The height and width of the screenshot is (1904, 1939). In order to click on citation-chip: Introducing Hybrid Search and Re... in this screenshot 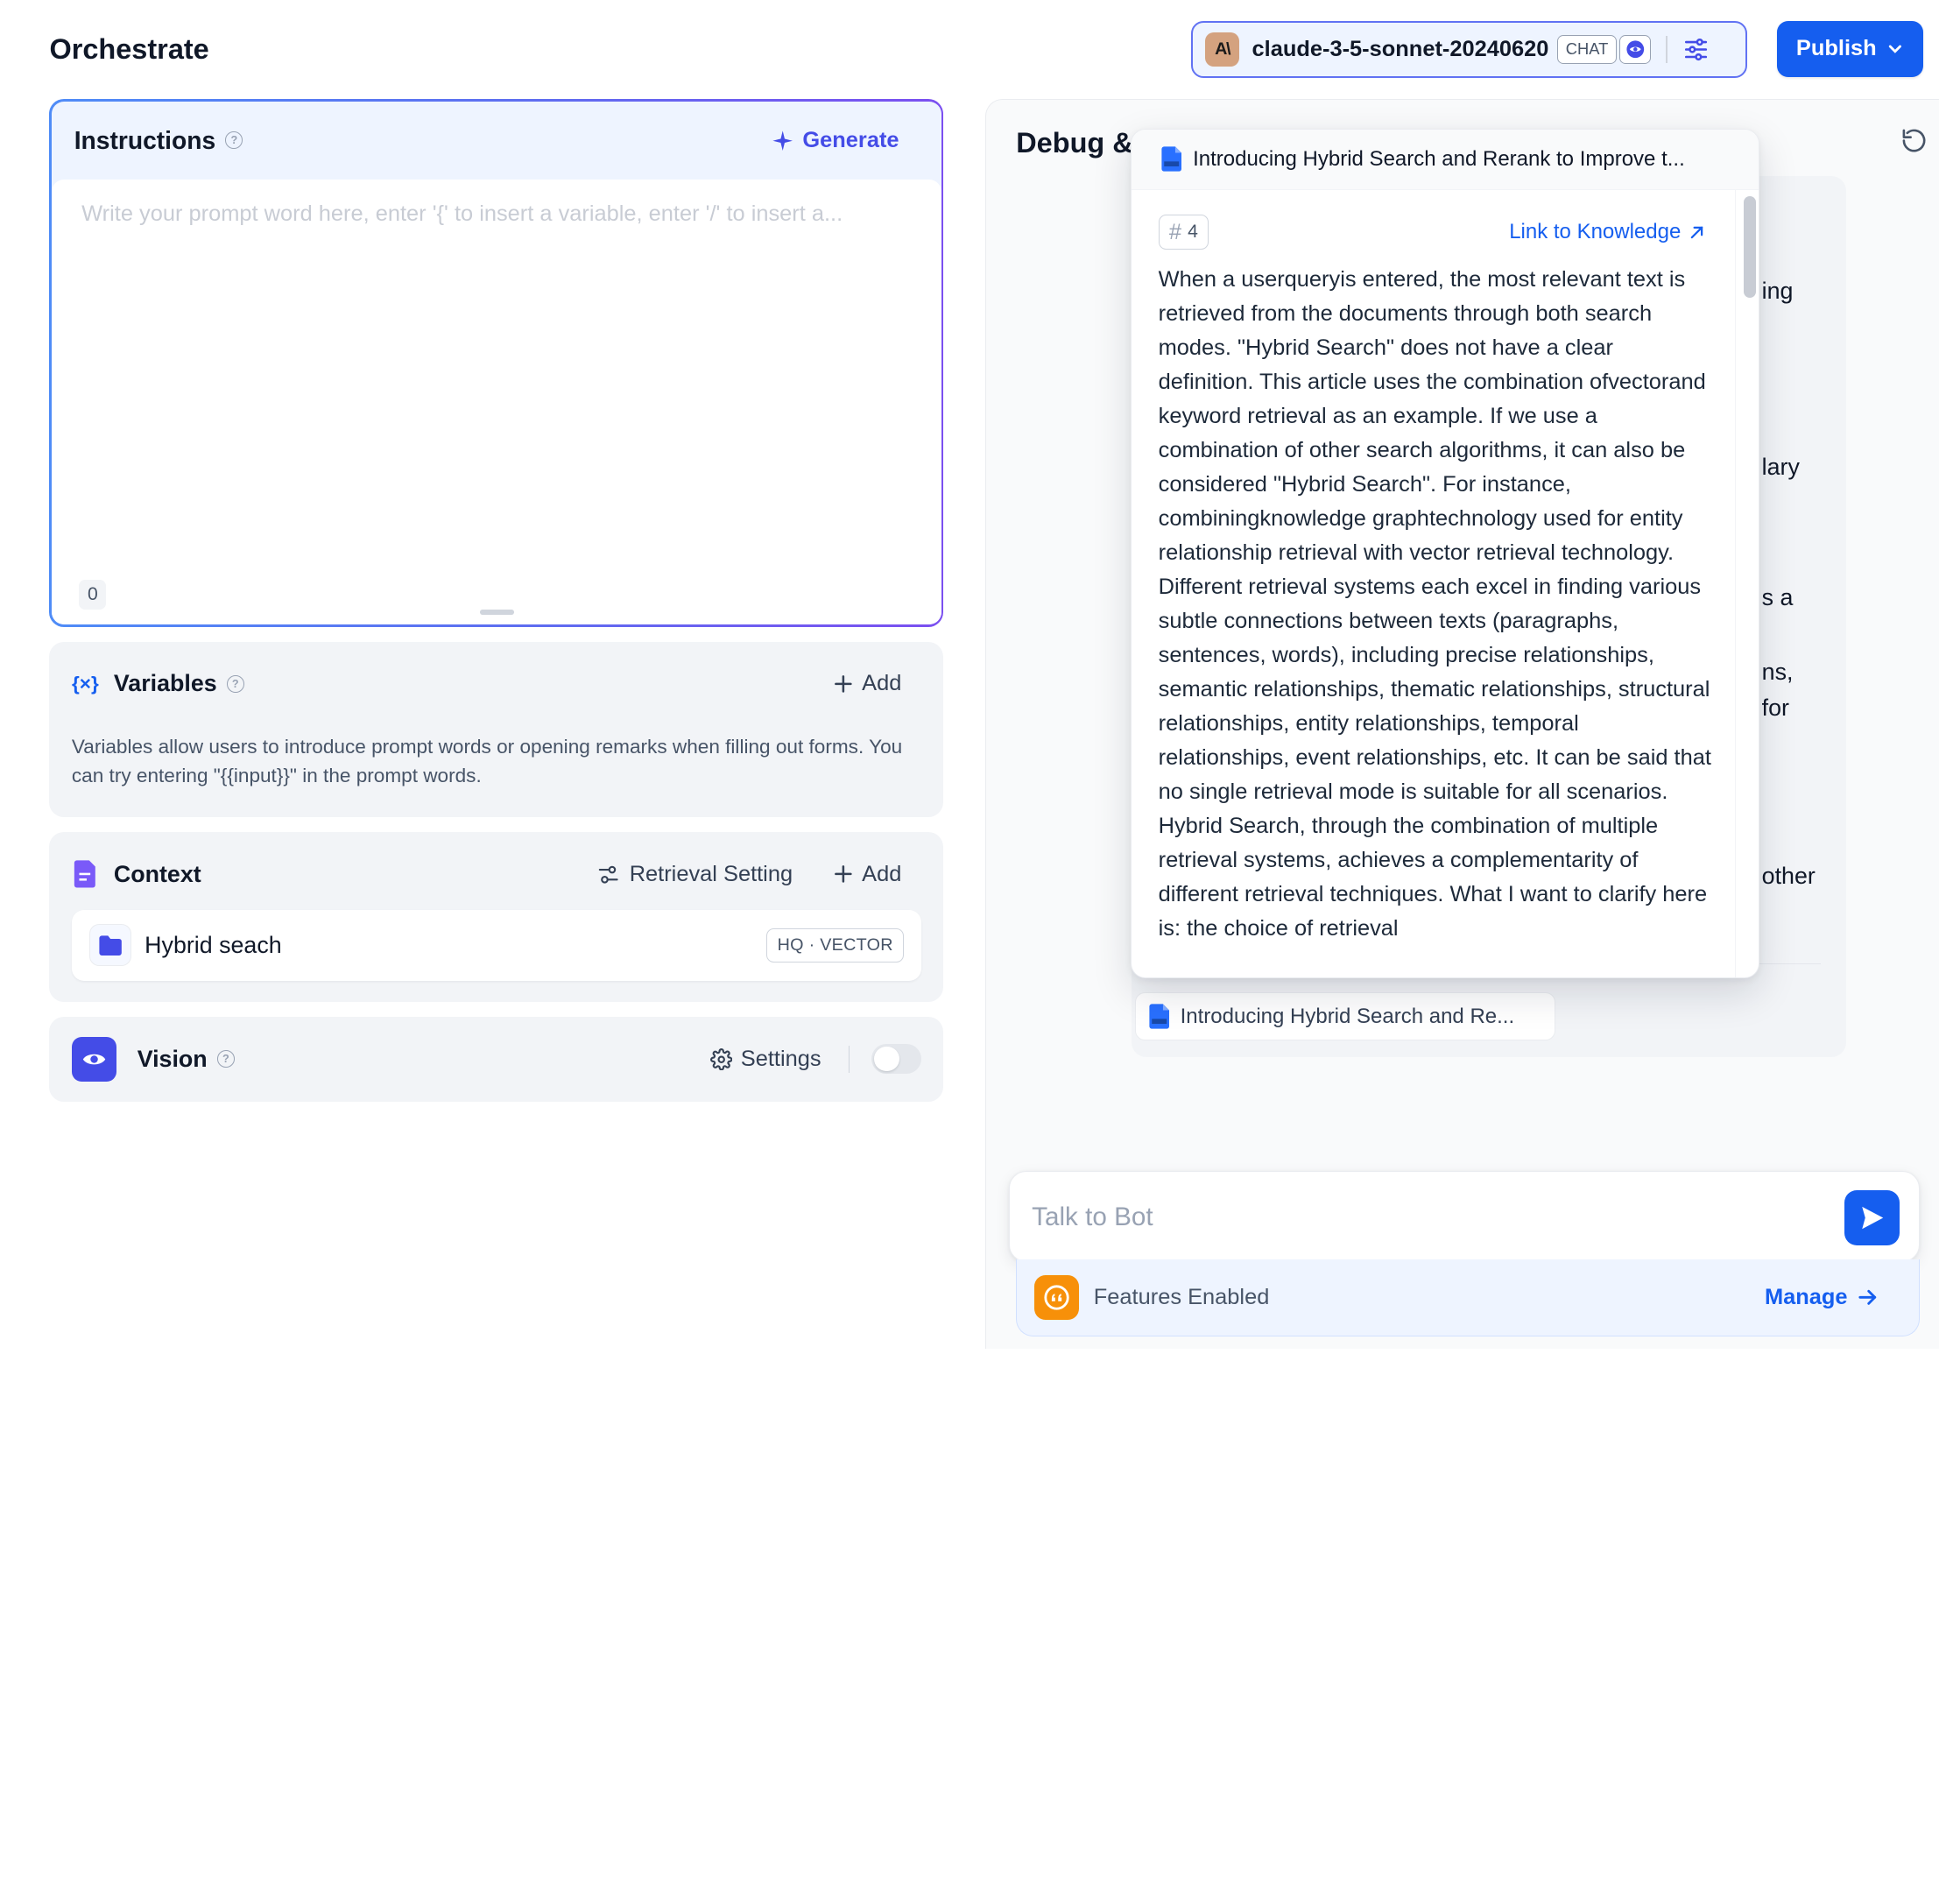, I will do `click(1344, 1016)`.